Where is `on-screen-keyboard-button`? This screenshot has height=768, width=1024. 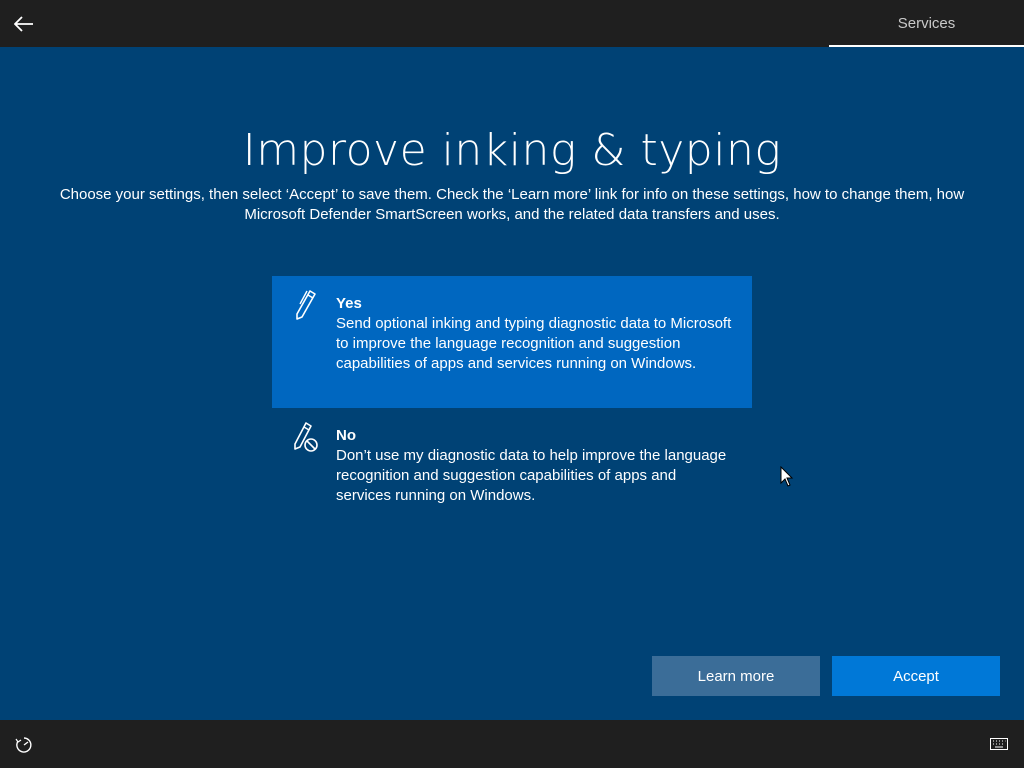
on-screen-keyboard-button is located at coordinates (999, 744).